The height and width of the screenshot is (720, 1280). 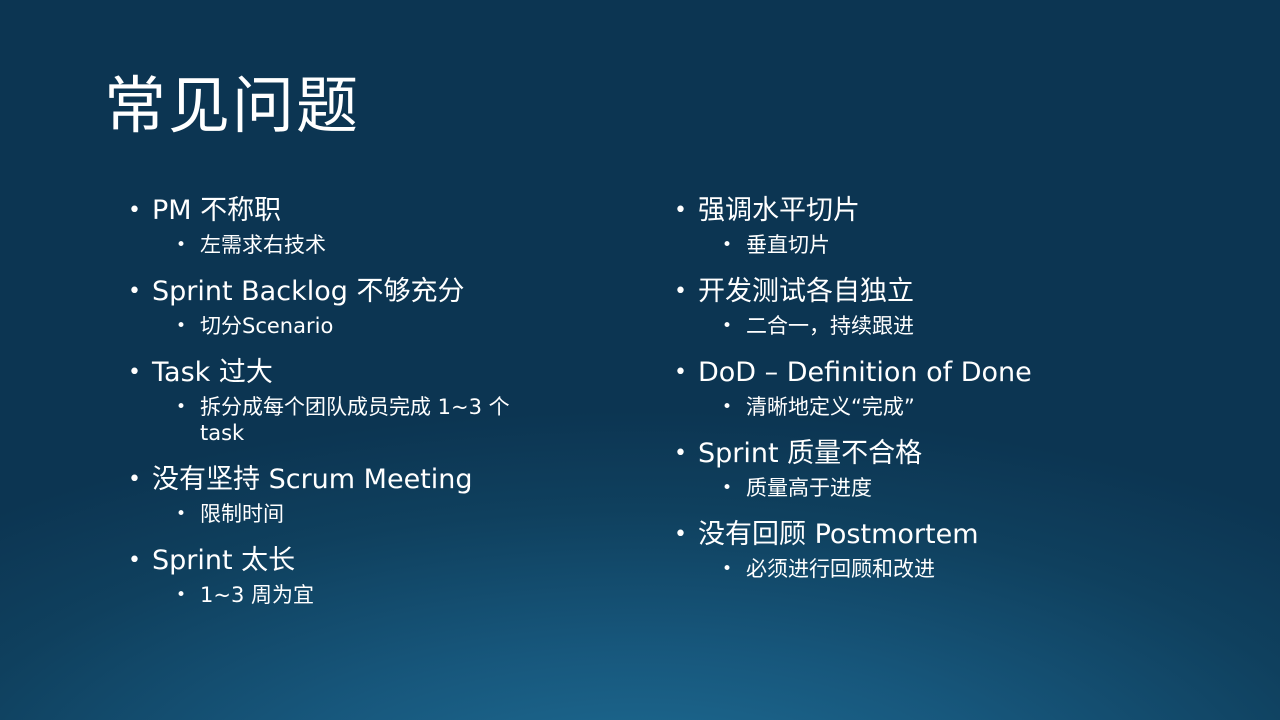 I want to click on bullet-item: Sprint 太长, so click(x=368, y=561).